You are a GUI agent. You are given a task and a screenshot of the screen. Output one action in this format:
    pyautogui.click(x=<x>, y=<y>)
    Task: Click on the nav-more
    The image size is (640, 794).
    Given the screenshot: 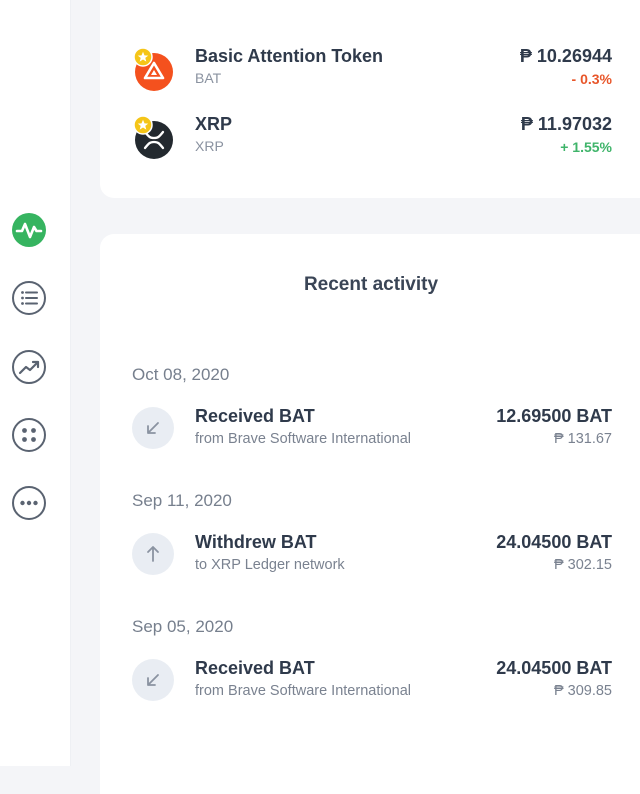 What is the action you would take?
    pyautogui.click(x=29, y=503)
    